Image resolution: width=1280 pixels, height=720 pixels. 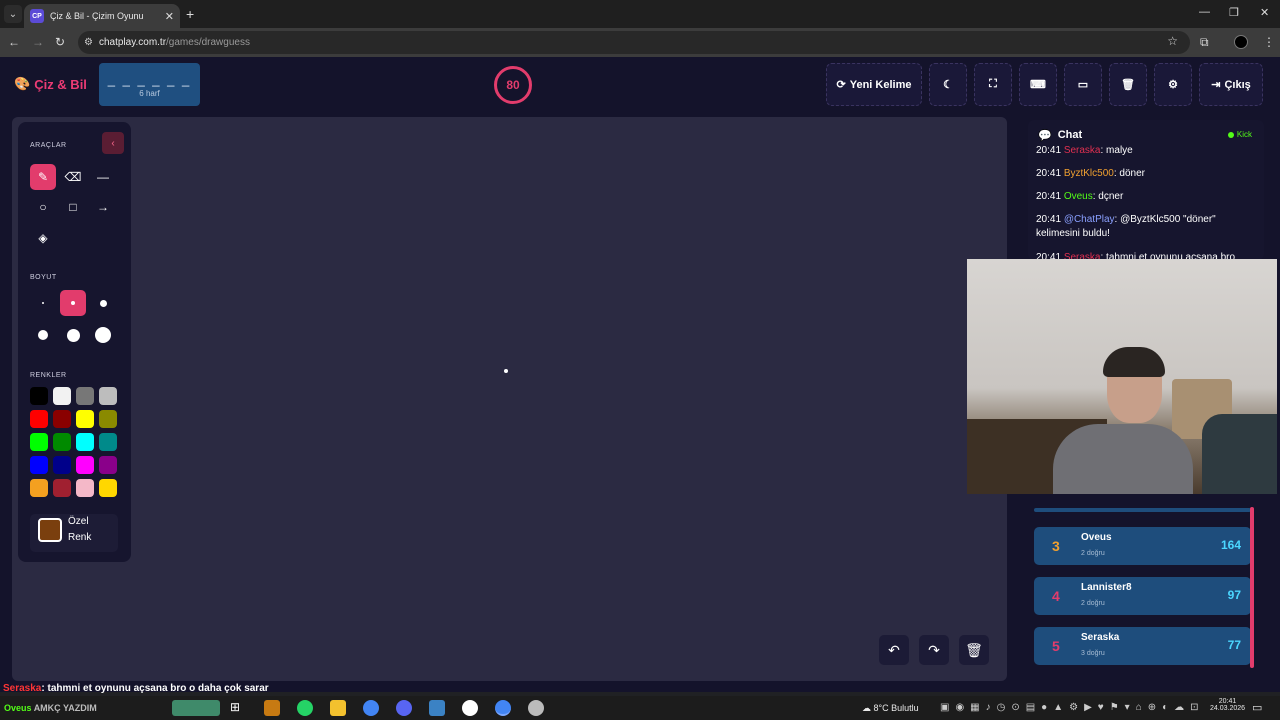 I want to click on circle-icon: ○, so click(x=43, y=207).